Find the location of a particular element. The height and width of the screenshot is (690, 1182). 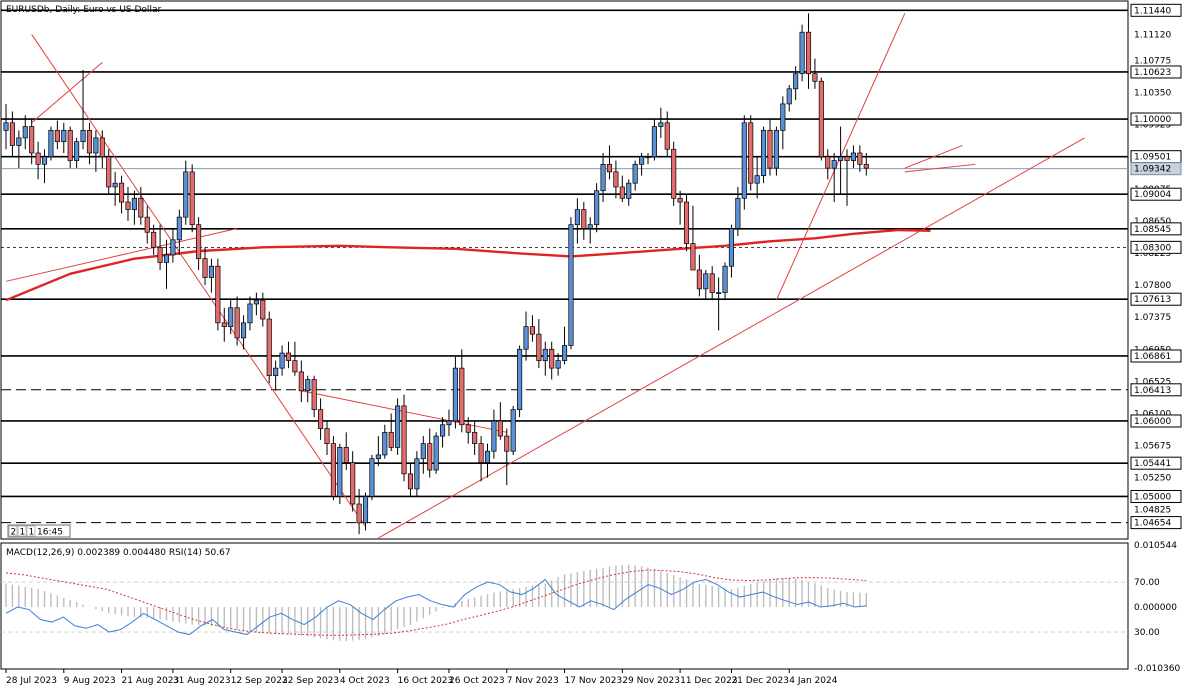

date-tick-label: 17 Nov 2023 is located at coordinates (594, 681).